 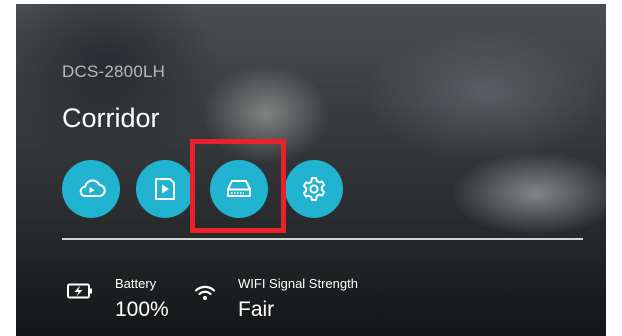 What do you see at coordinates (205, 295) in the screenshot?
I see `wifi-icon` at bounding box center [205, 295].